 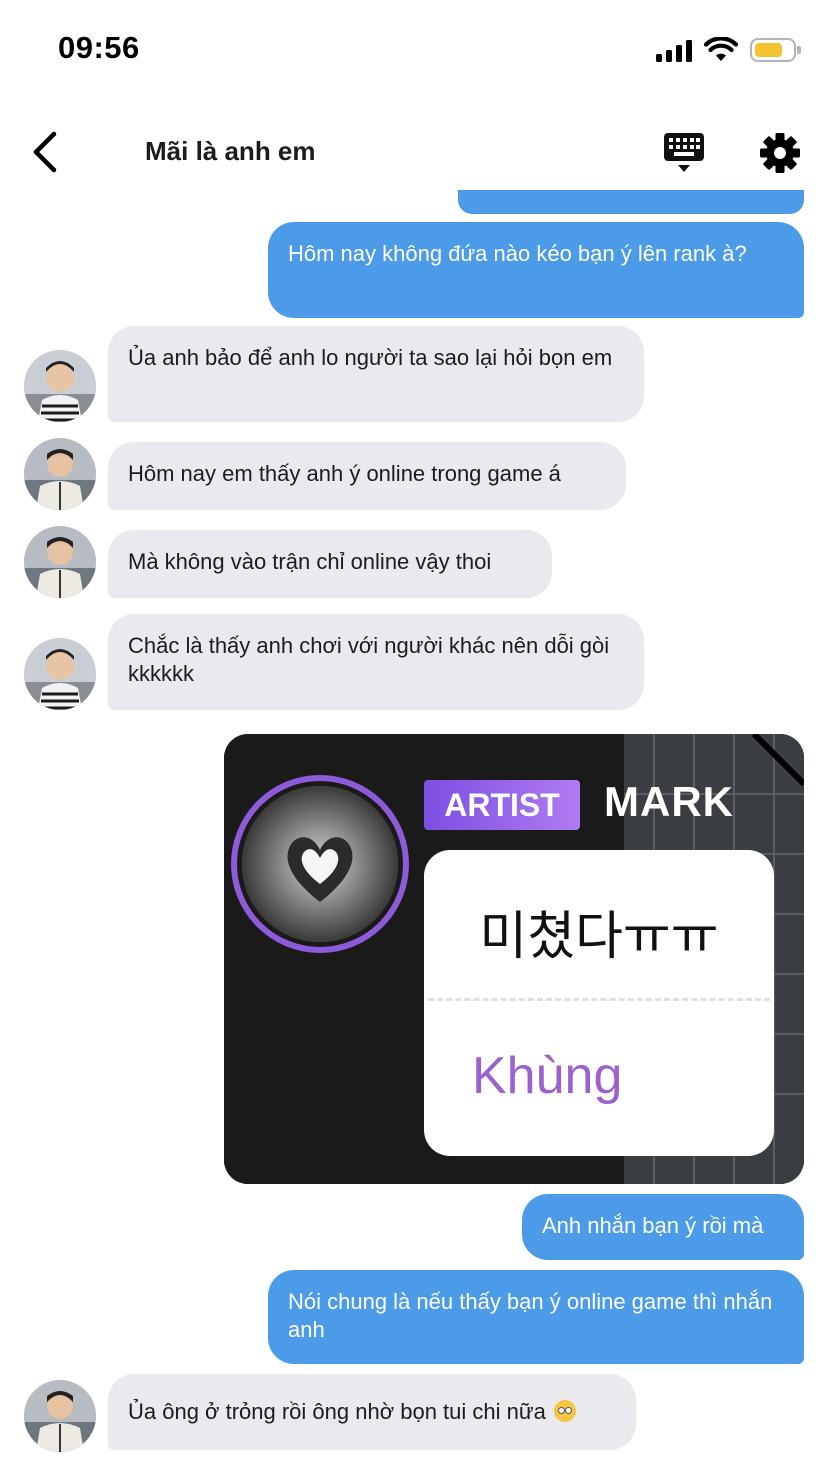 I want to click on chevron-left-icon, so click(x=45, y=152).